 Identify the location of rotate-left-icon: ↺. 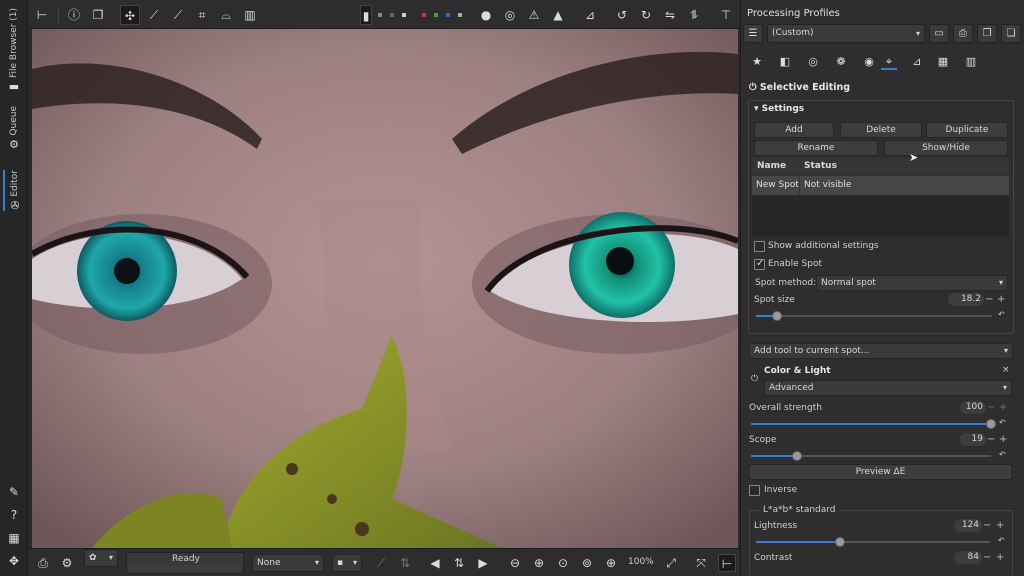
(622, 15).